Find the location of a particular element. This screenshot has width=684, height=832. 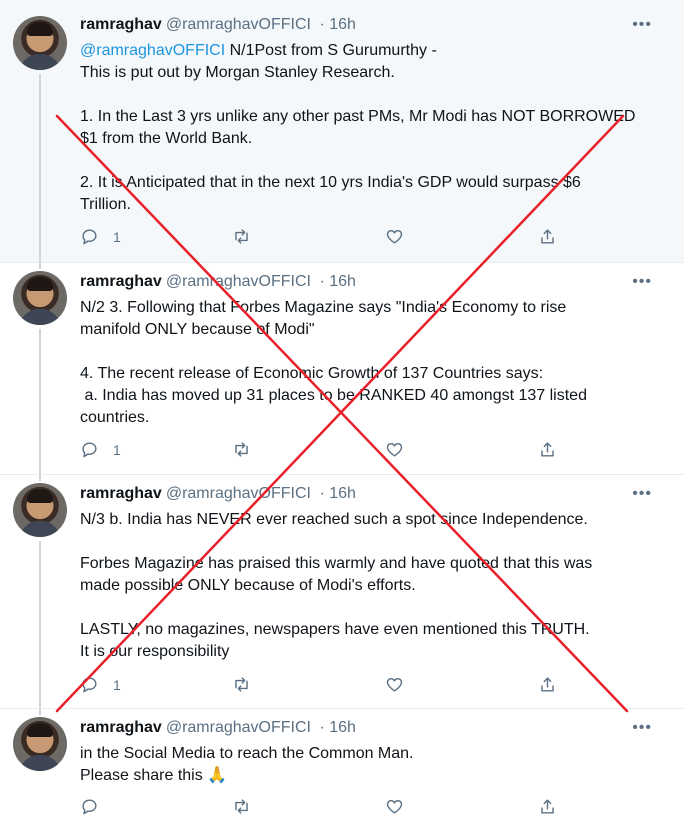

mention-link: @ramraghavOFFICI is located at coordinates (152, 50).